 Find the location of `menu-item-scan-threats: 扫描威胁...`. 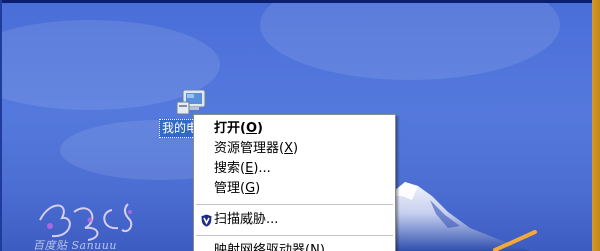

menu-item-scan-threats: 扫描威胁... is located at coordinates (246, 220).